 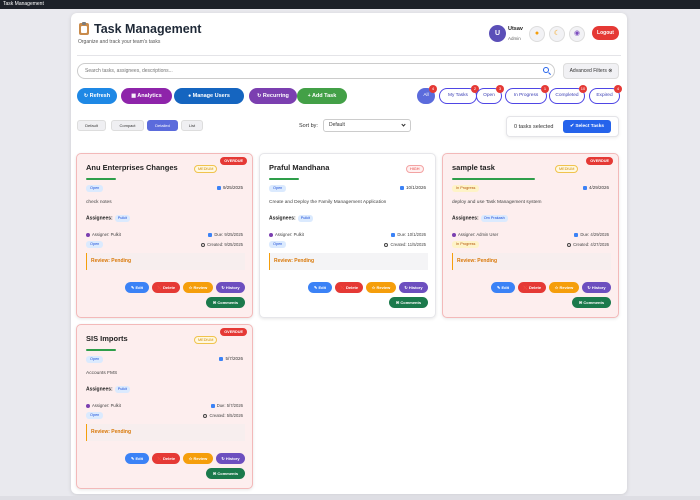 I want to click on chevron-down-icon, so click(x=403, y=124).